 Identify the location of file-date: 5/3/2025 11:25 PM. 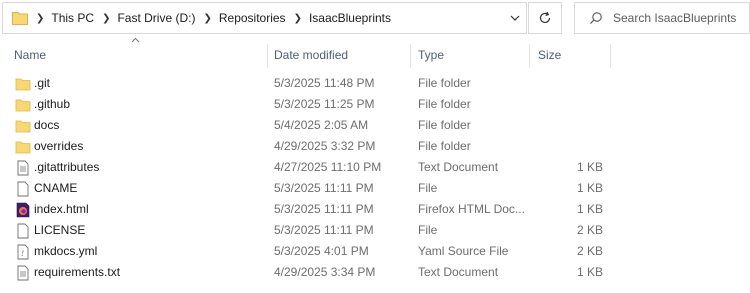
(324, 104).